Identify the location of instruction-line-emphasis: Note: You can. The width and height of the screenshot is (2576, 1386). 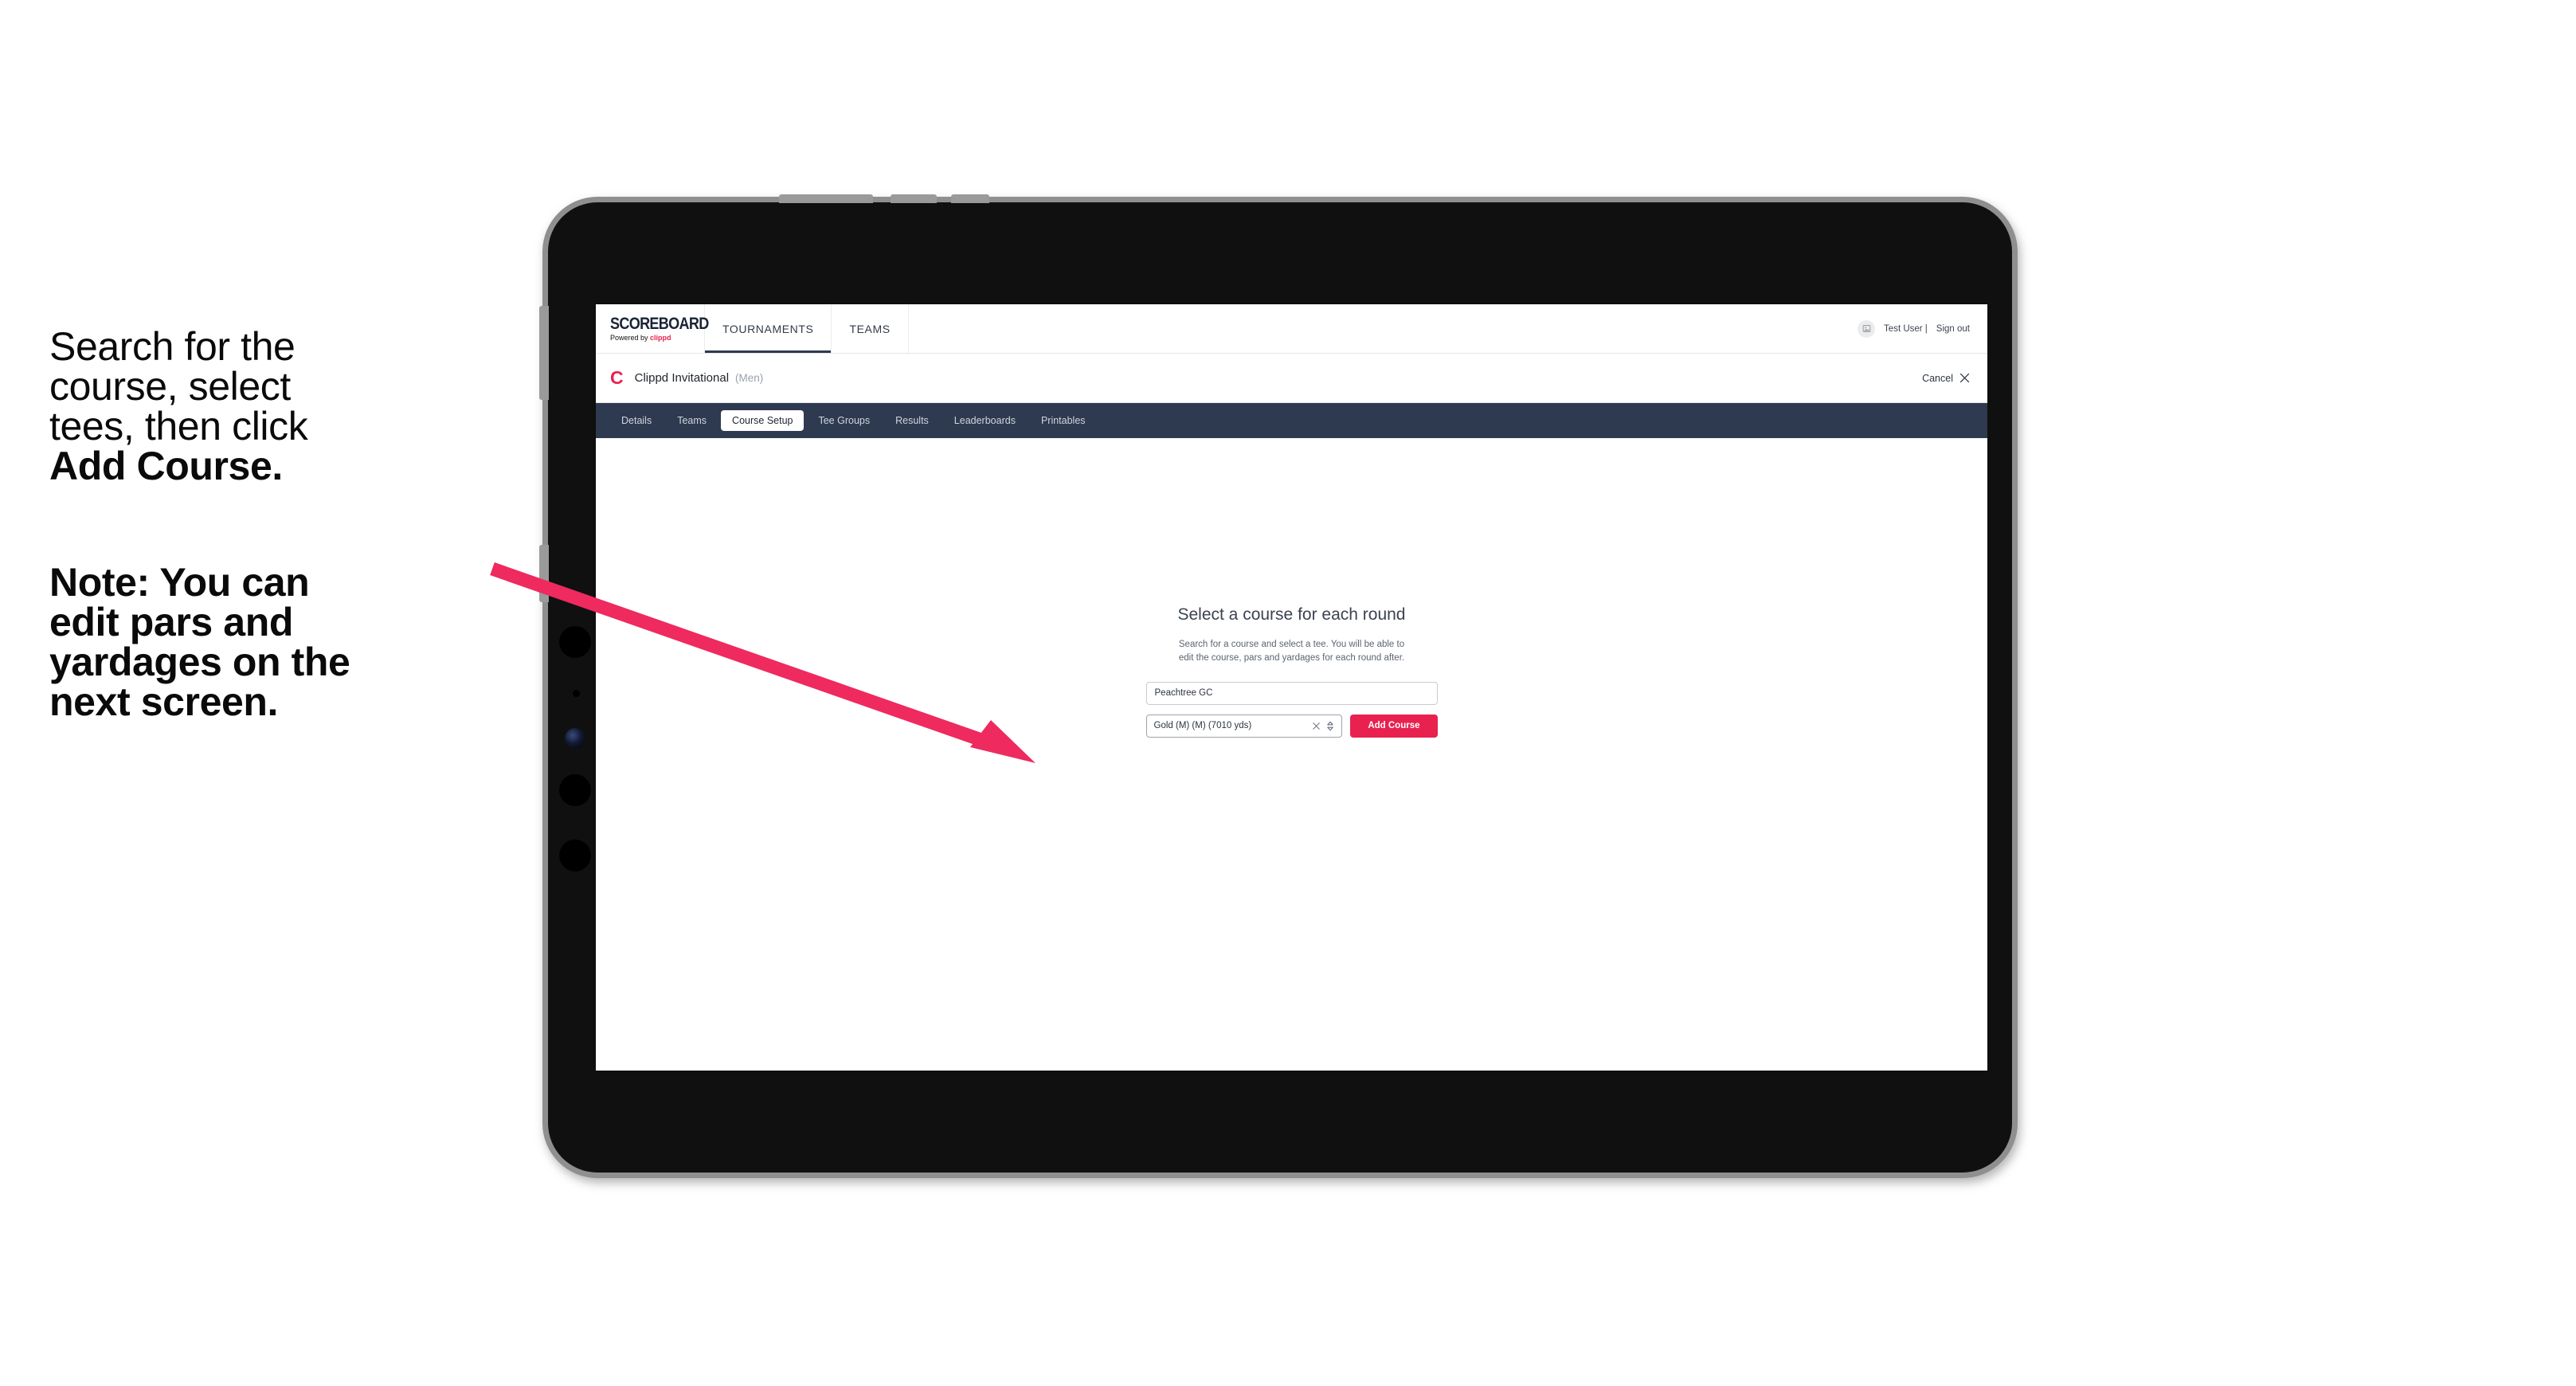
(179, 582).